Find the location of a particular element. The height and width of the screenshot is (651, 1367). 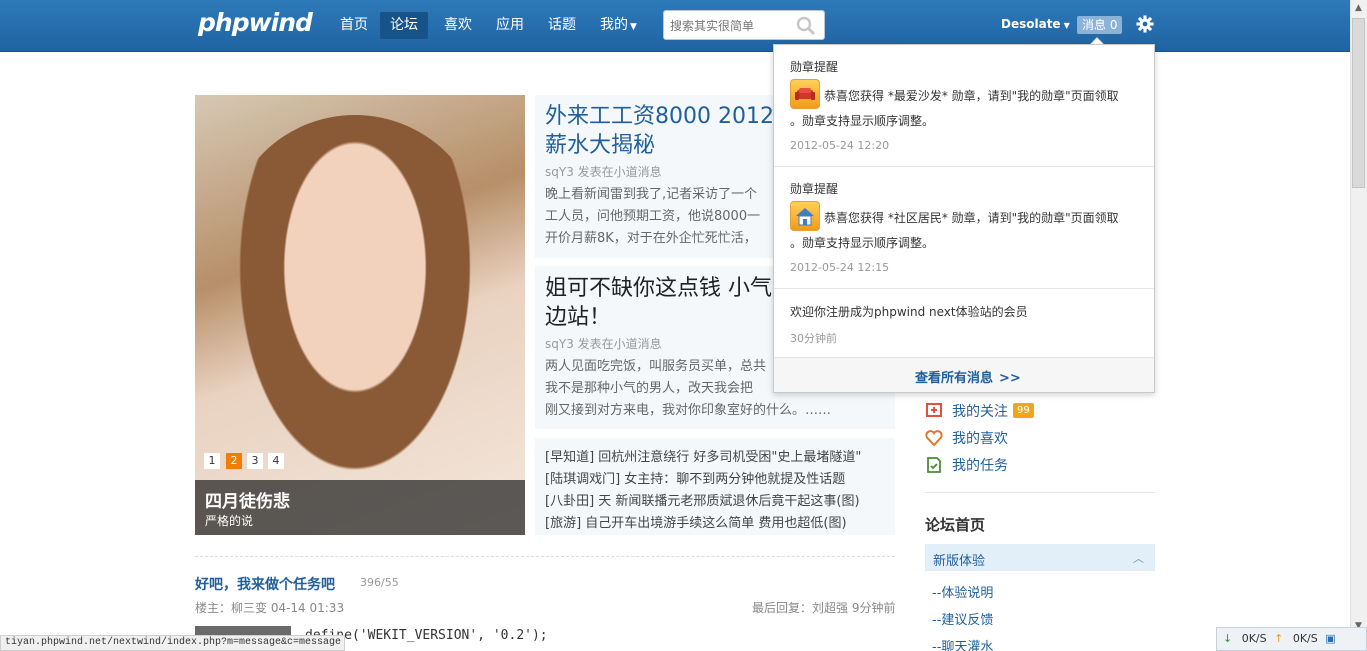

scroll-up-arrow-icon: ▲ is located at coordinates (1358, 8).